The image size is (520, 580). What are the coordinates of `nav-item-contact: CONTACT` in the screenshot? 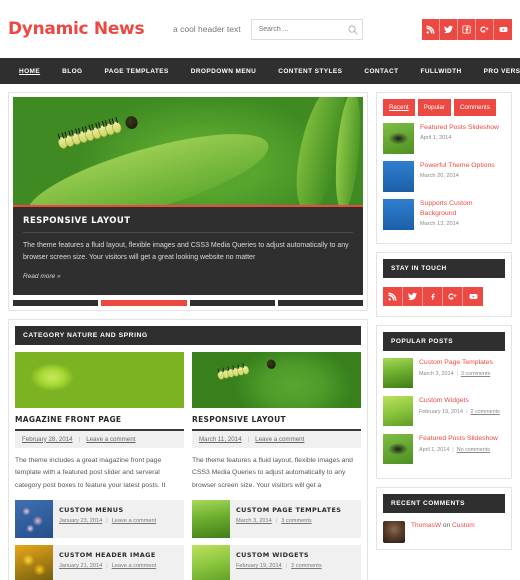 It's located at (381, 71).